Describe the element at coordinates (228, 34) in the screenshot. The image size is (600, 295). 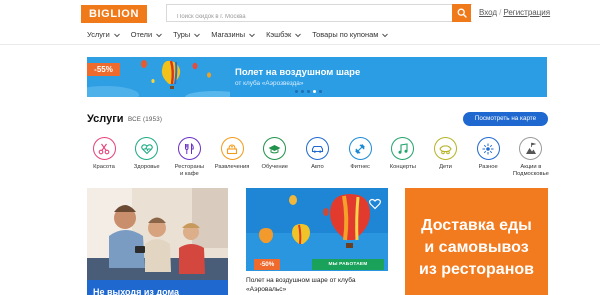
I see `nav-label: Магазины` at that location.